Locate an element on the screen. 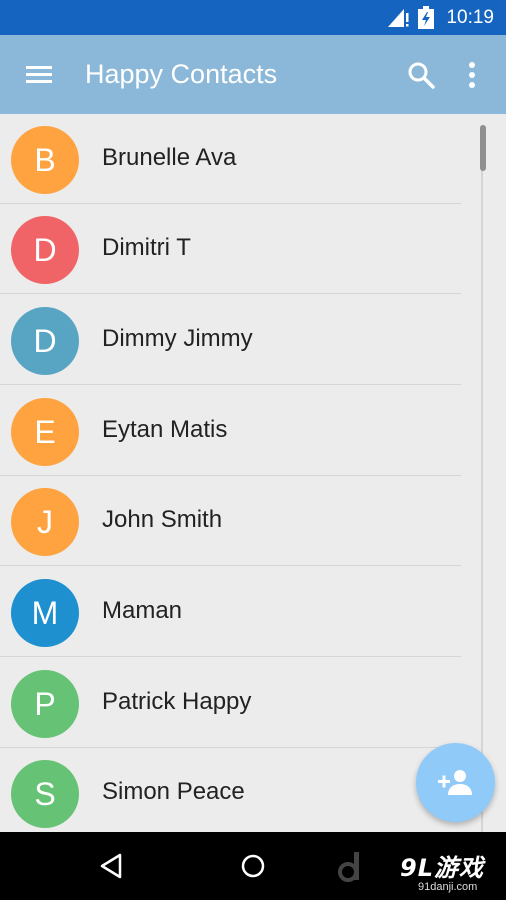 Image resolution: width=506 pixels, height=900 pixels. contact-row: D Dimitri T is located at coordinates (230, 249).